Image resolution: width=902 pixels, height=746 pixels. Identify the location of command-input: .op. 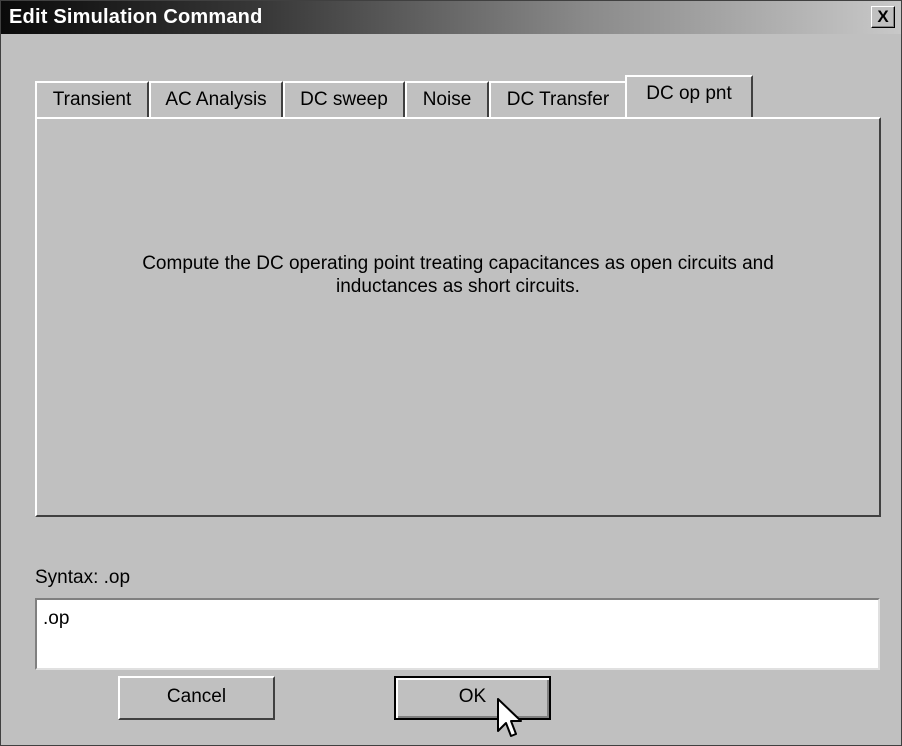
(457, 634).